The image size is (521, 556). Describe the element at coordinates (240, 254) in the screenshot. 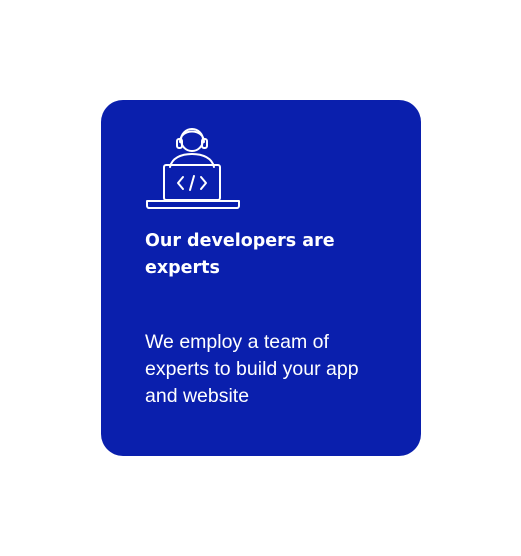

I see `card-title: Our developers are experts` at that location.